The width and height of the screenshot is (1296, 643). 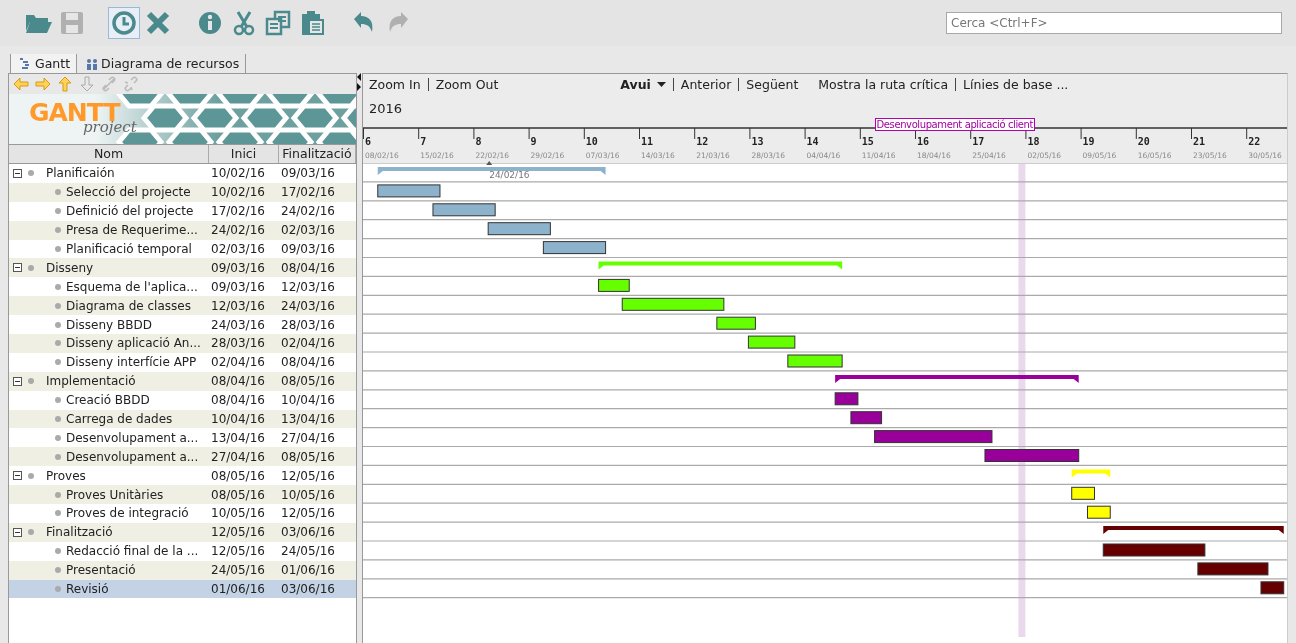 I want to click on toolbar-link: Següent, so click(x=772, y=84).